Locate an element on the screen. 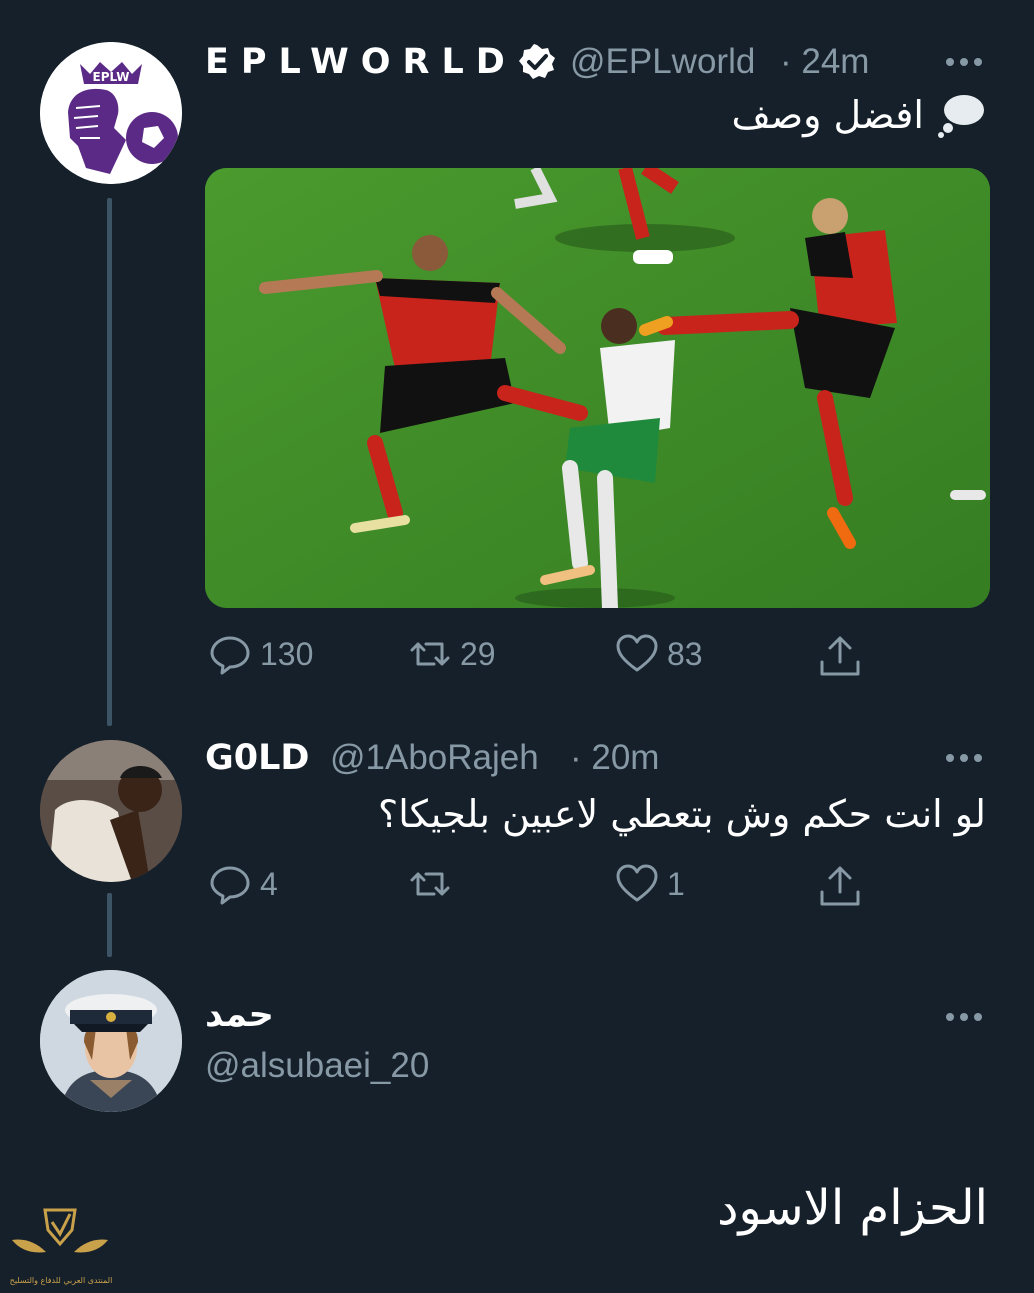  tweet-text: لو انت حكم وش بتعطي لاعبين بلجيكا؟ is located at coordinates (682, 814).